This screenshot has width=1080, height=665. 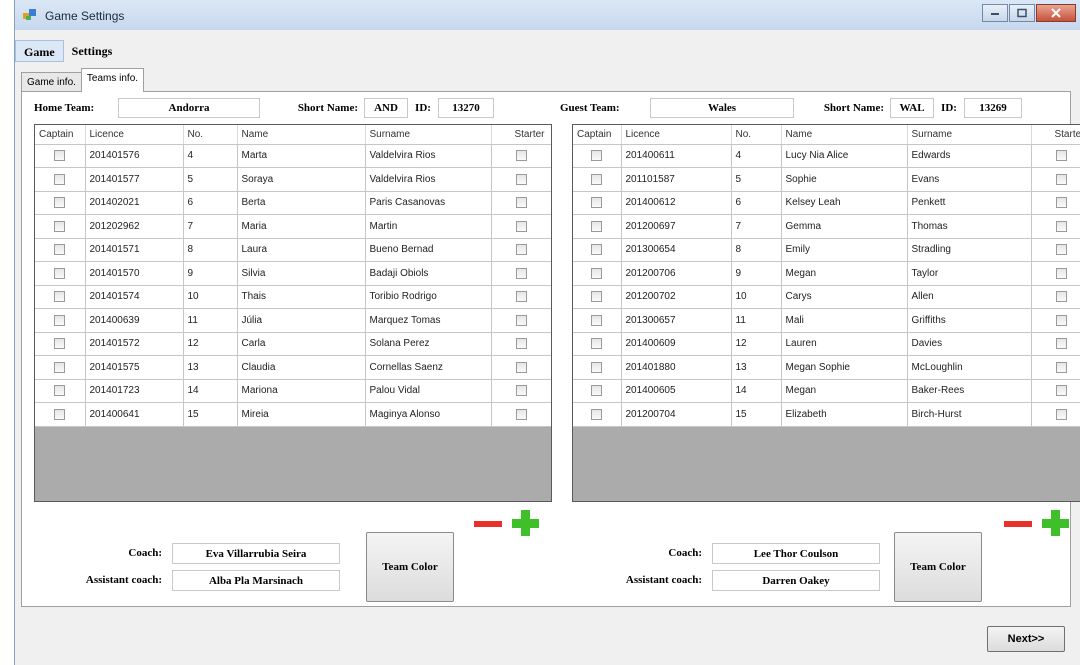 I want to click on table-row: 201400609 12 Lauren Davies, so click(x=826, y=344).